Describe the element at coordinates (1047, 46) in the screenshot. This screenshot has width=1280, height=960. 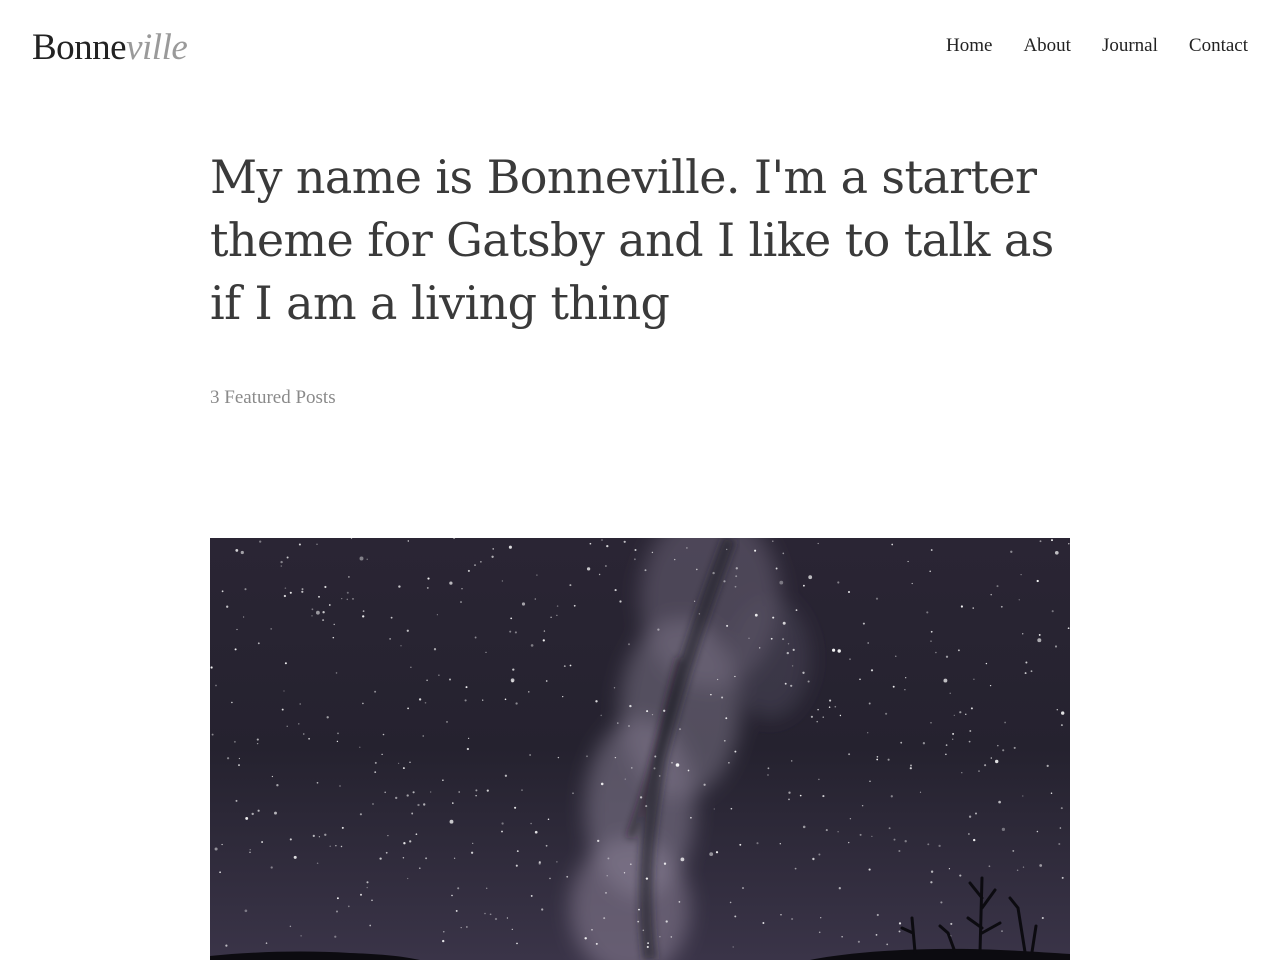
I see `nav-item-about: About` at that location.